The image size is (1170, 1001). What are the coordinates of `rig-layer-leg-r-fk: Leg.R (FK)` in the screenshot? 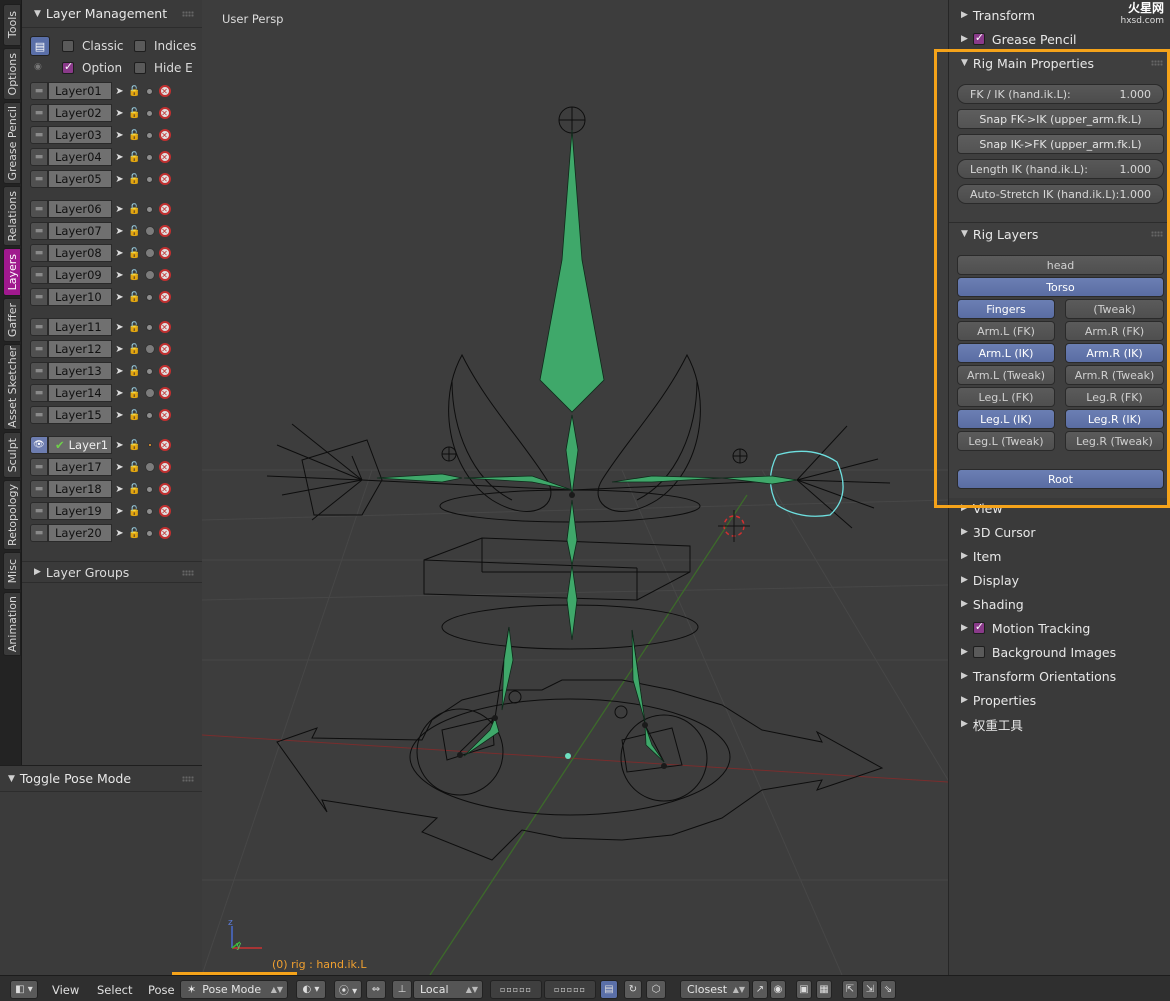 It's located at (1114, 397).